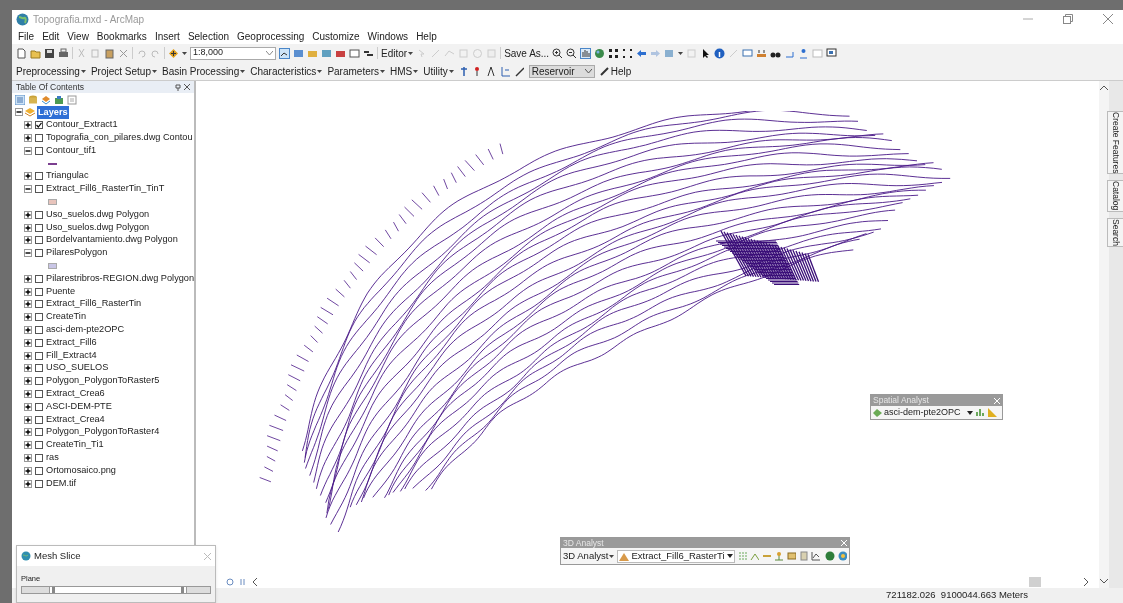 This screenshot has width=1123, height=603. I want to click on layer-name: PilaresPolygon, so click(77, 253).